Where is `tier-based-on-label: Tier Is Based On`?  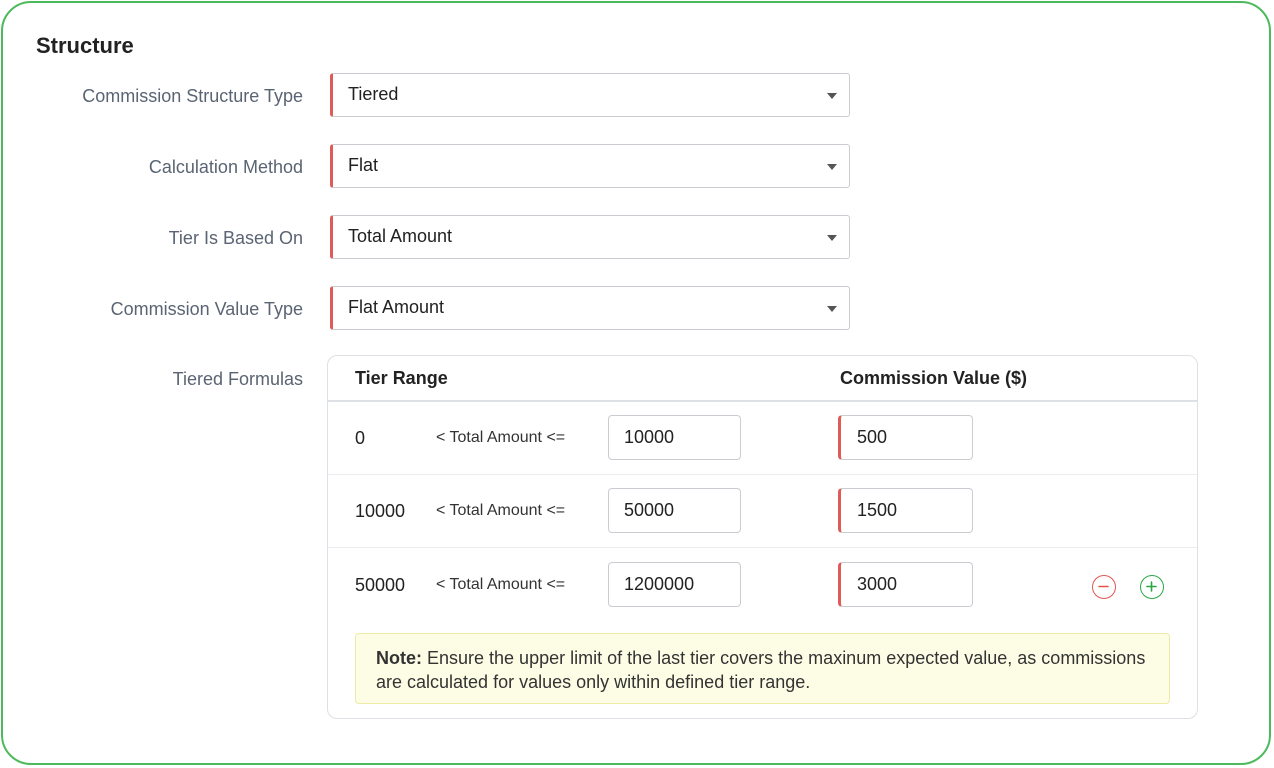 tier-based-on-label: Tier Is Based On is located at coordinates (235, 238).